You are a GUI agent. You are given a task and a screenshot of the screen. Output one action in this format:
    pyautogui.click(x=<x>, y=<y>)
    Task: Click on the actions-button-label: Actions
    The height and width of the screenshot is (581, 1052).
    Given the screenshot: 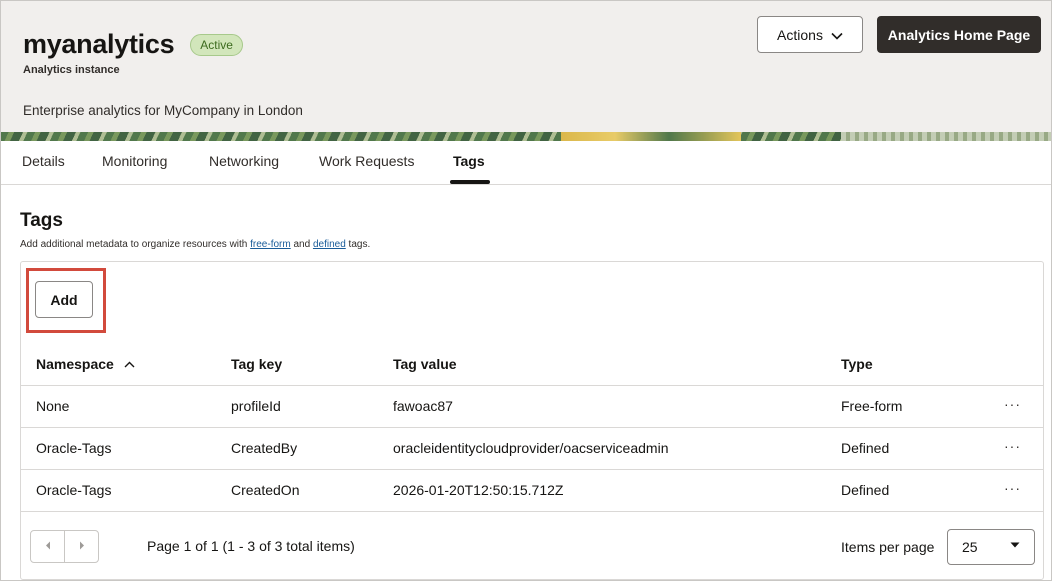 What is the action you would take?
    pyautogui.click(x=800, y=34)
    